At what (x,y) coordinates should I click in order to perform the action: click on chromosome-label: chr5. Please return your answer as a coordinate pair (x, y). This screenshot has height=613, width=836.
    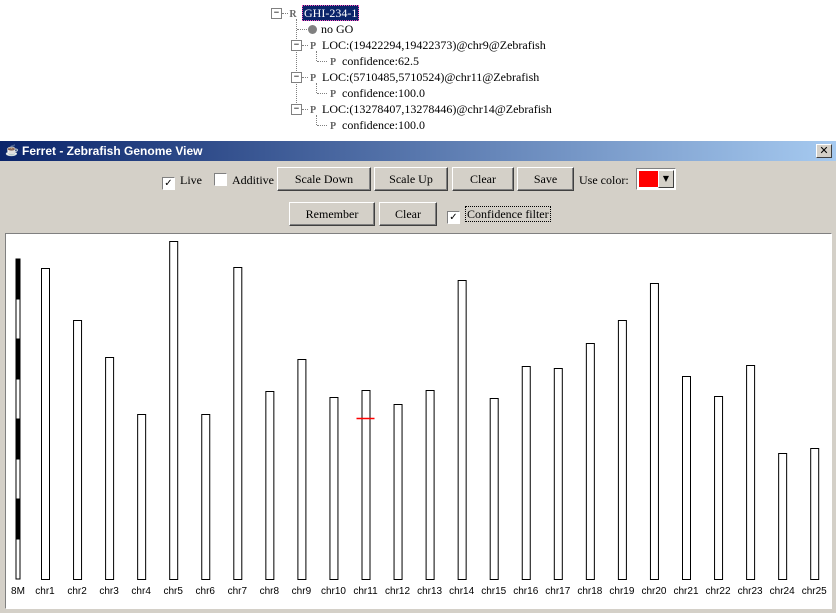
    Looking at the image, I should click on (173, 591).